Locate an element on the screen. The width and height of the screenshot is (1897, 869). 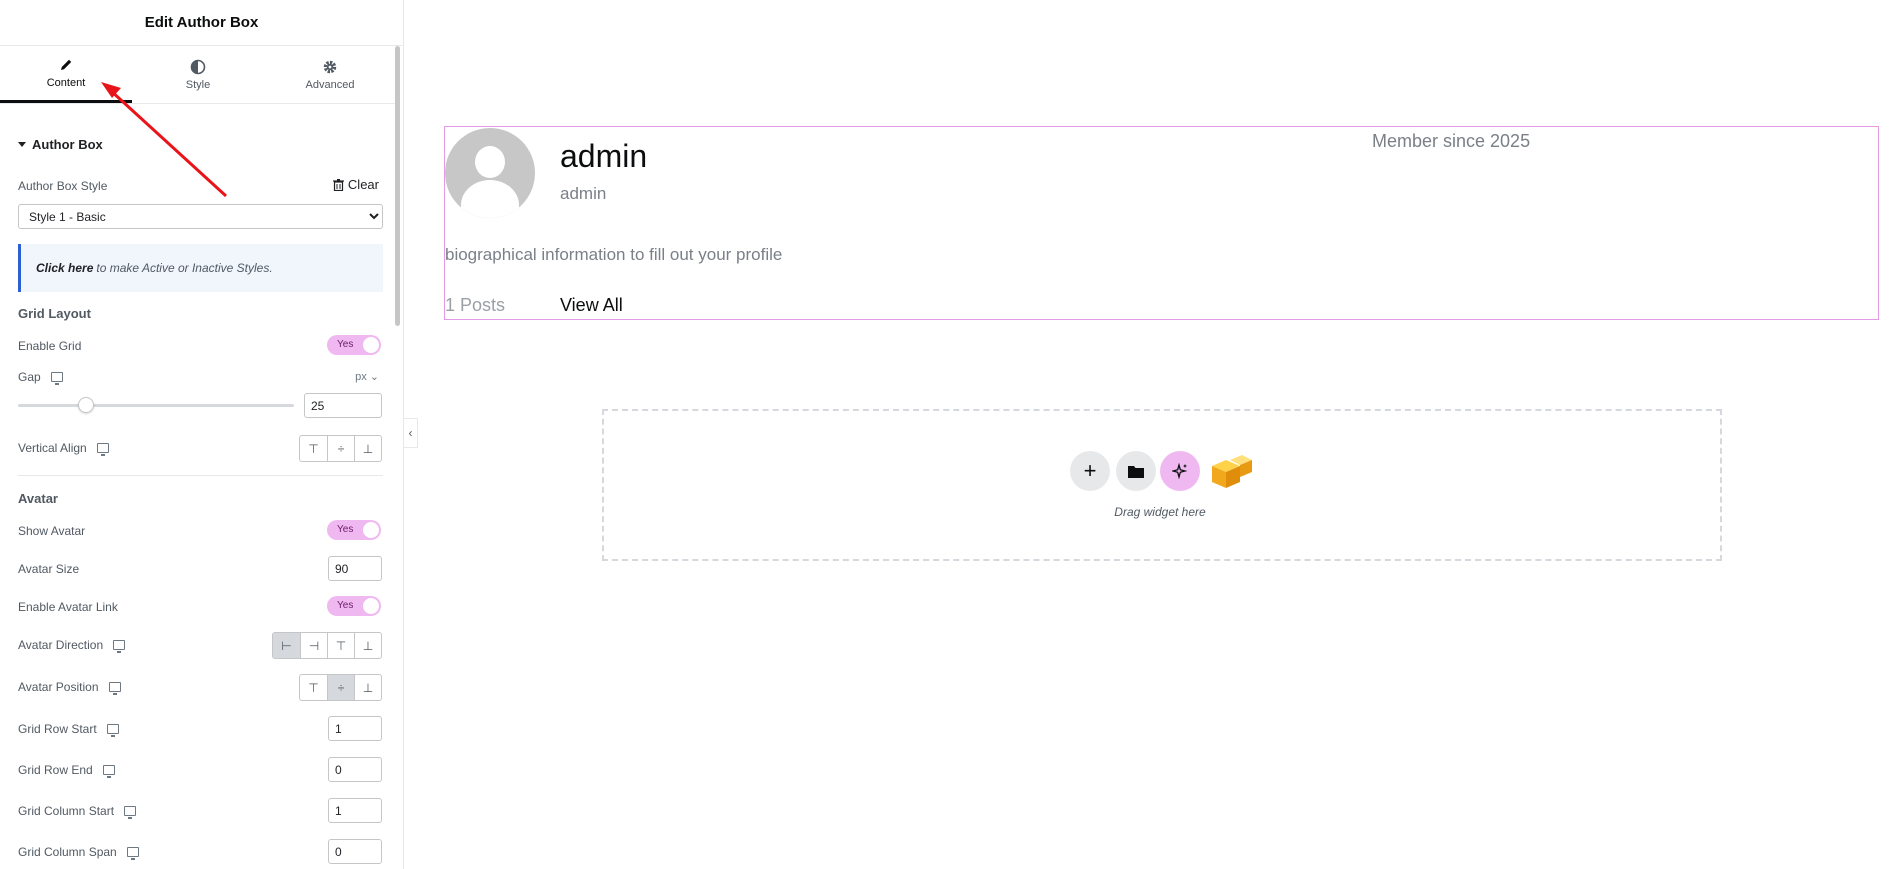
pencil-icon is located at coordinates (66, 64).